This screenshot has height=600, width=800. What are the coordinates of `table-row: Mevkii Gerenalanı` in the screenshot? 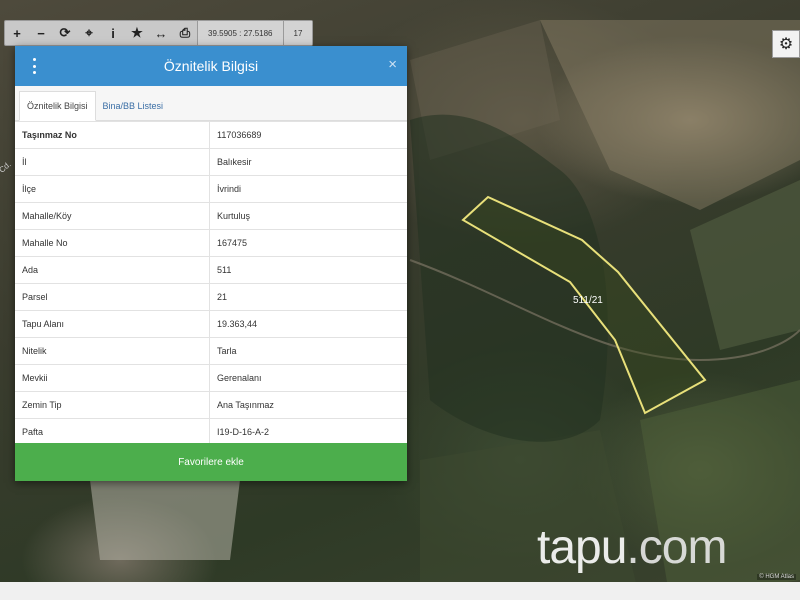 It's located at (211, 378).